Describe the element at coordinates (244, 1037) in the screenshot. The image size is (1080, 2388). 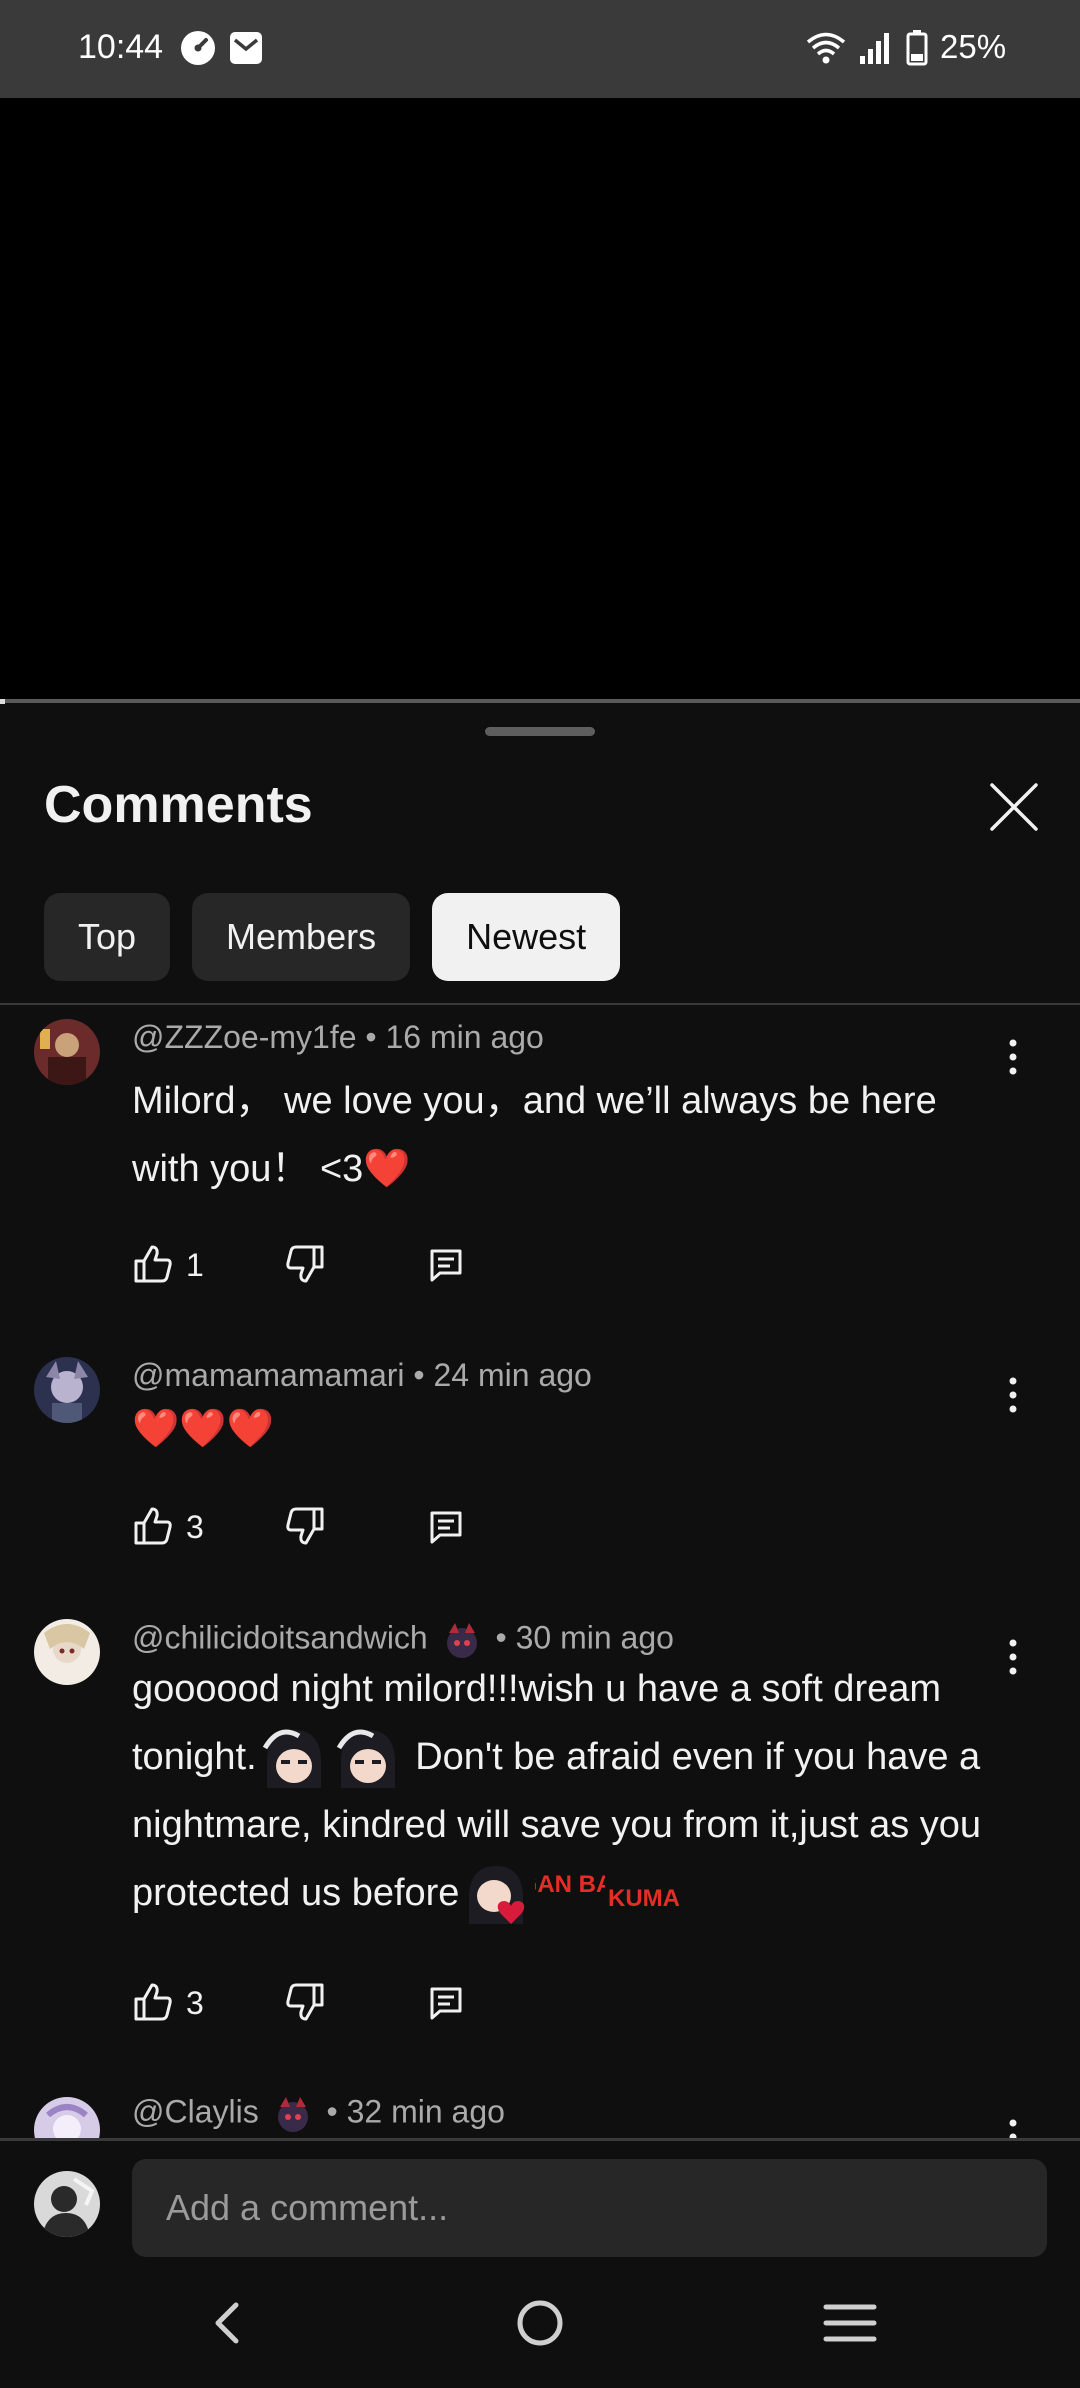
I see `comment-author: @ZZZoe-my1fe` at that location.